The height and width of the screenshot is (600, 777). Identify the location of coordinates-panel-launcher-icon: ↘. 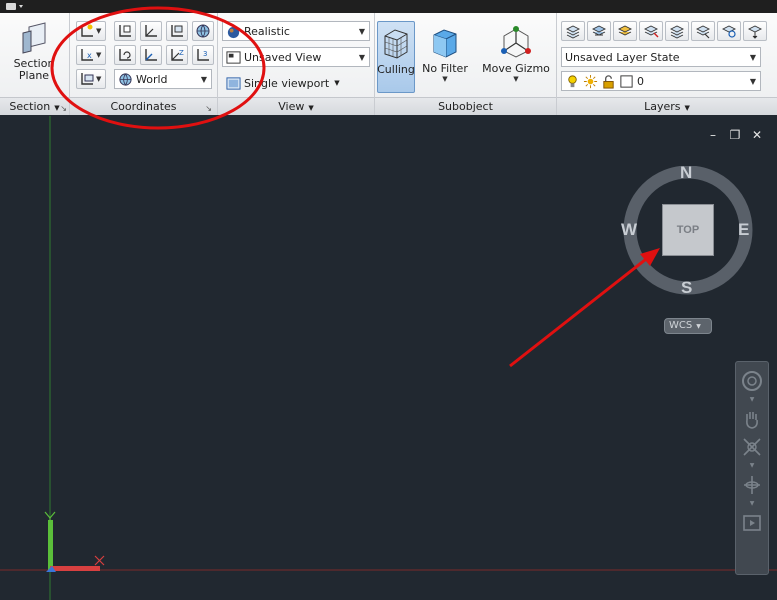
(208, 108).